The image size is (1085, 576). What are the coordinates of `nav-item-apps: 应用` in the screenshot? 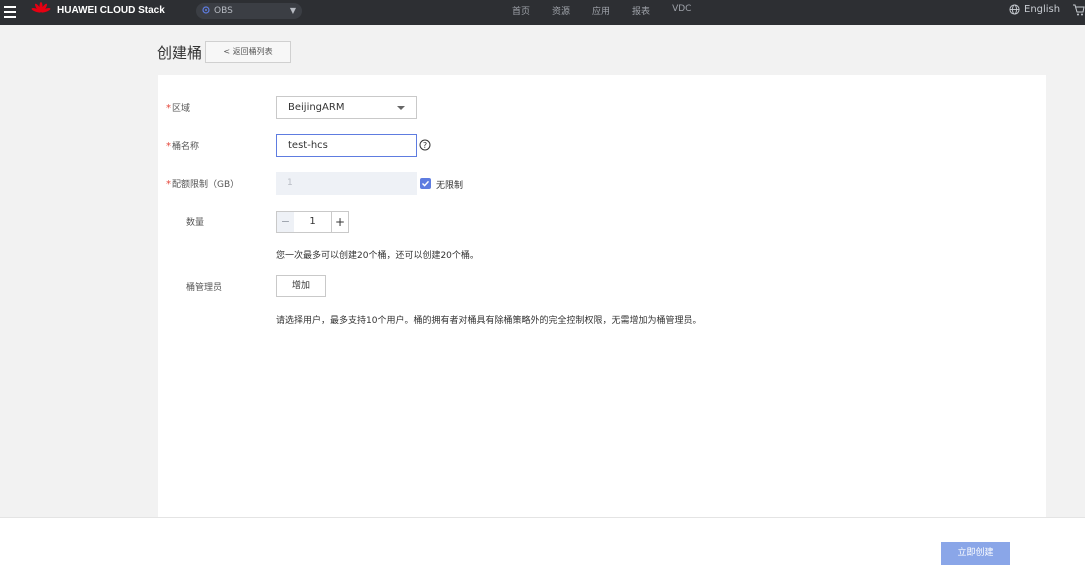 It's located at (601, 10).